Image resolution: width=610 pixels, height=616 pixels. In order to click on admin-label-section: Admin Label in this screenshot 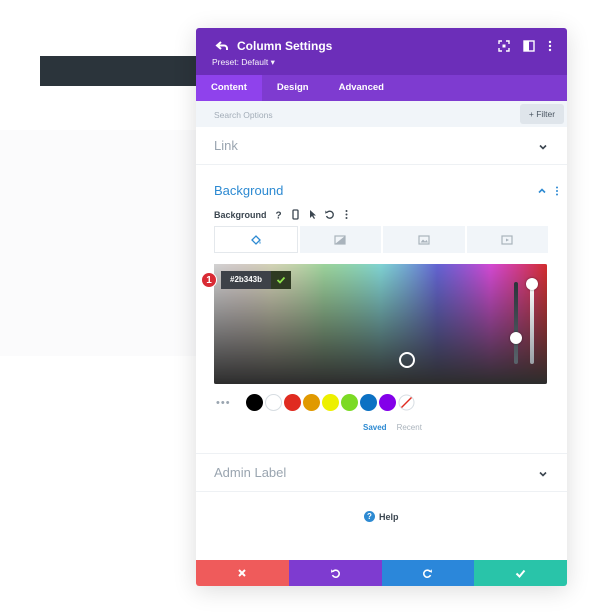, I will do `click(381, 473)`.